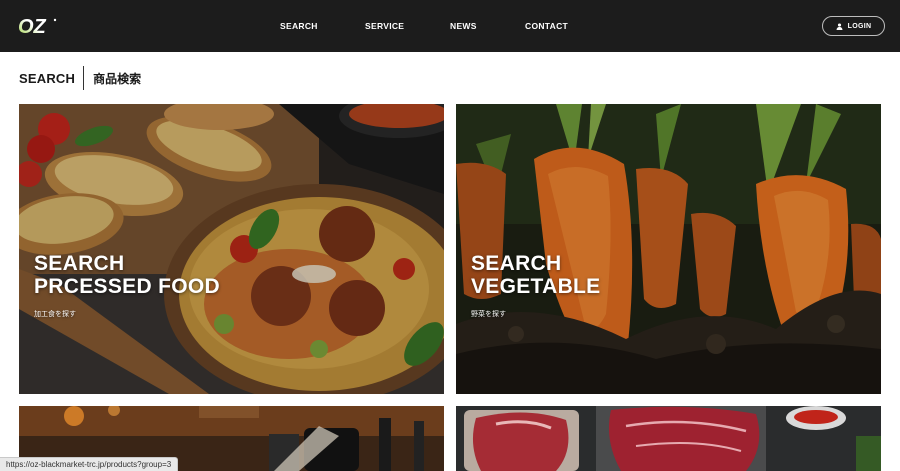 This screenshot has width=900, height=471. Describe the element at coordinates (47, 78) in the screenshot. I see `page-title-en: SEARCH` at that location.